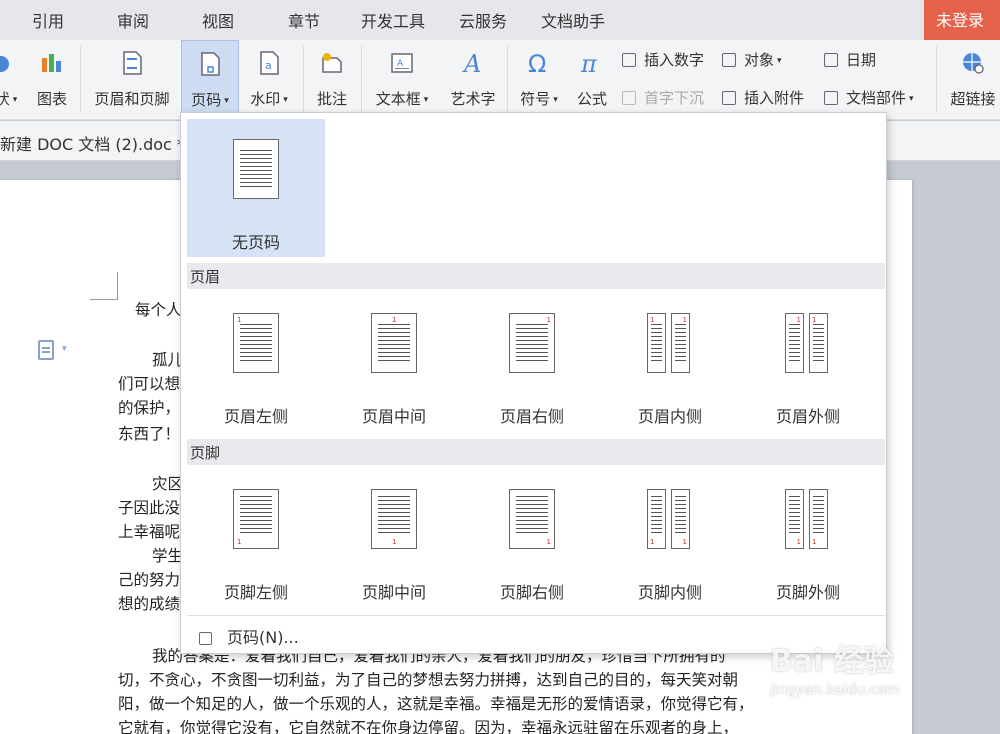 Image resolution: width=1000 pixels, height=734 pixels. Describe the element at coordinates (168, 360) in the screenshot. I see `paragraph-line: 孤儿` at that location.